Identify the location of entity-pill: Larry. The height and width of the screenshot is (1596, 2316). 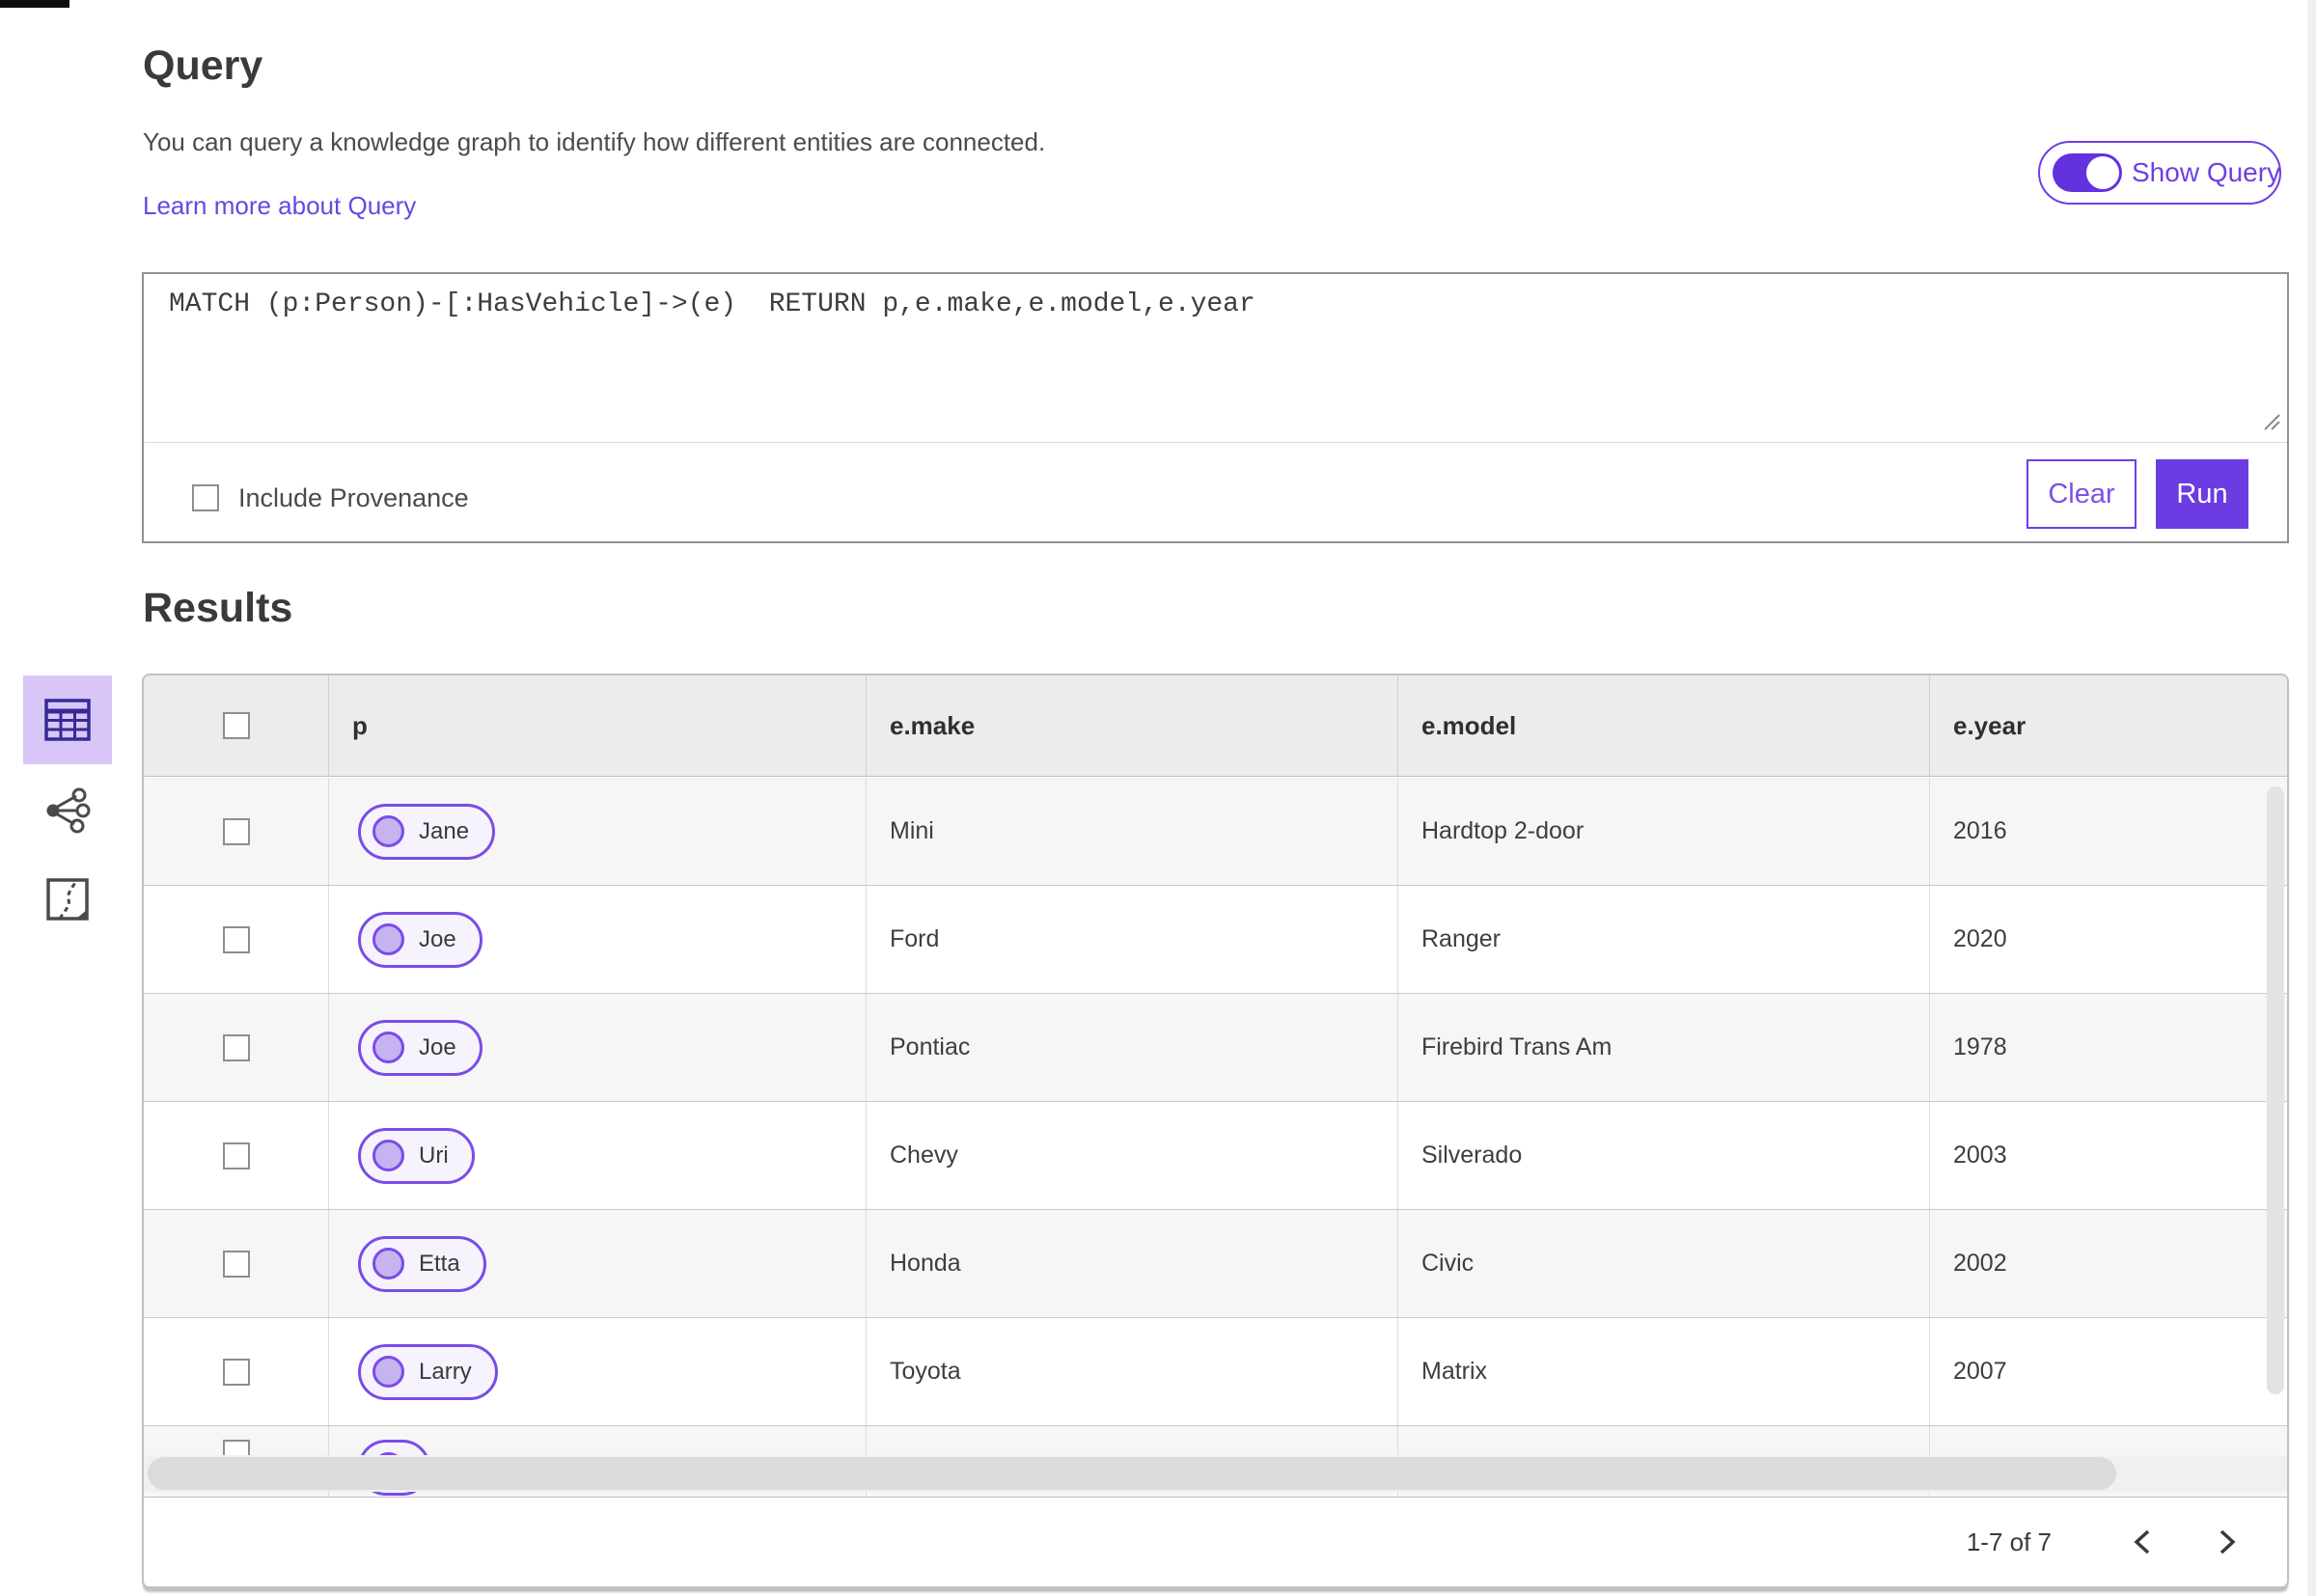
(428, 1371).